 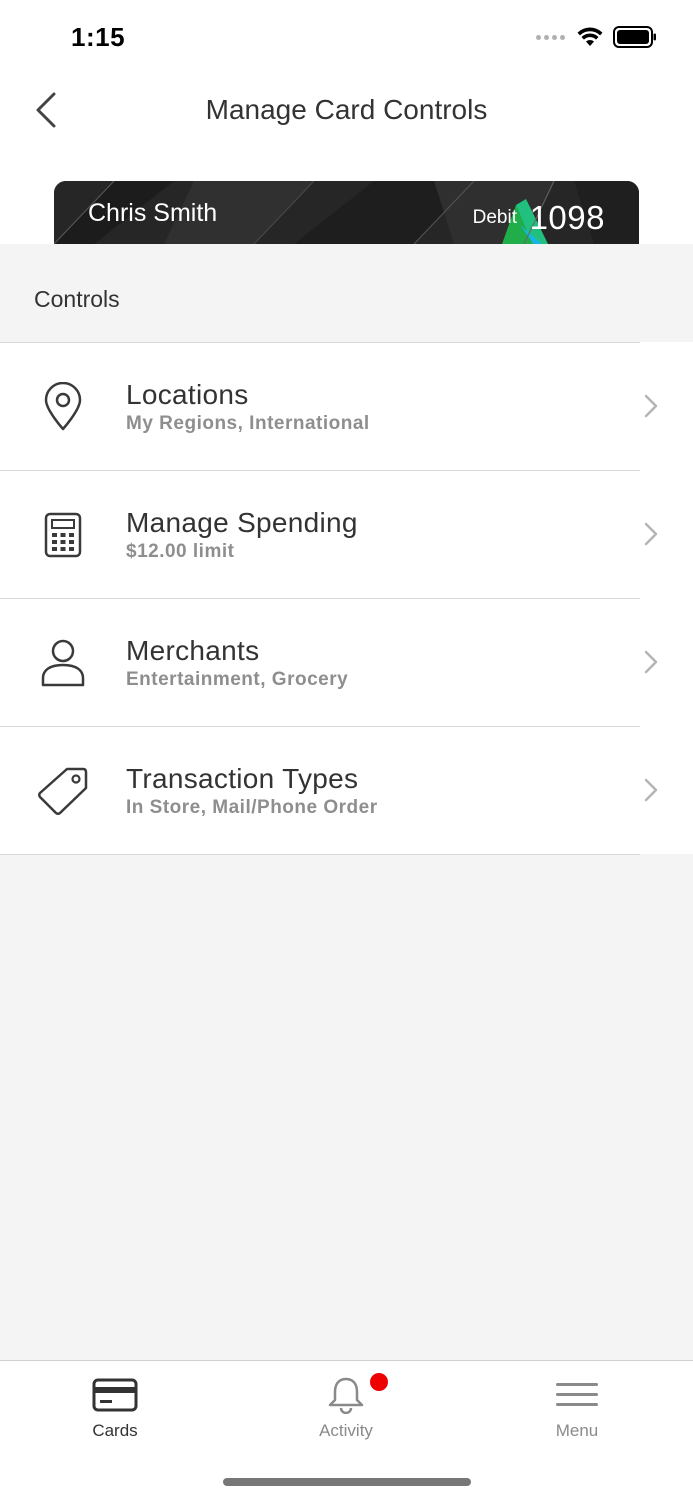 I want to click on control-subtitle: $12.00 limit, so click(x=180, y=551).